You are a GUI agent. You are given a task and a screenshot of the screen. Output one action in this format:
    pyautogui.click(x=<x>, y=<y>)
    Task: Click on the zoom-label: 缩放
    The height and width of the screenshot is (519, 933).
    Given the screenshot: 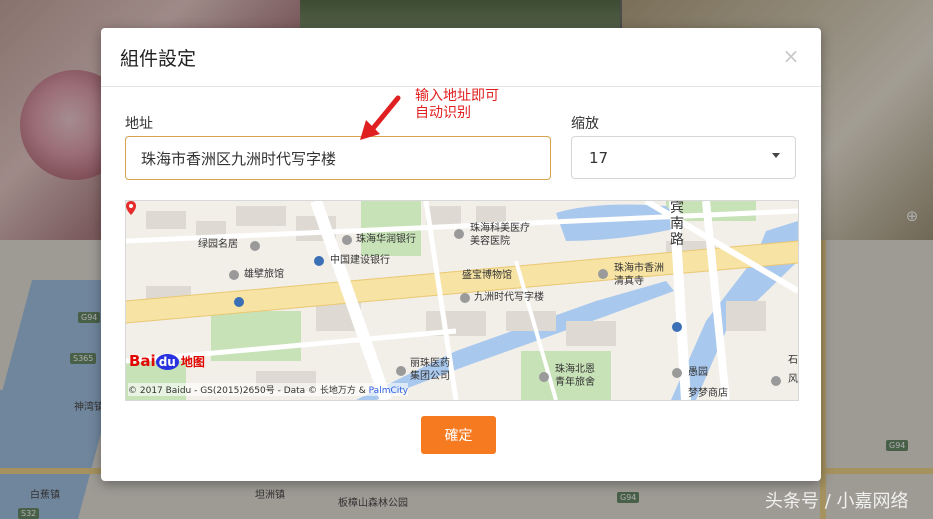 What is the action you would take?
    pyautogui.click(x=585, y=124)
    